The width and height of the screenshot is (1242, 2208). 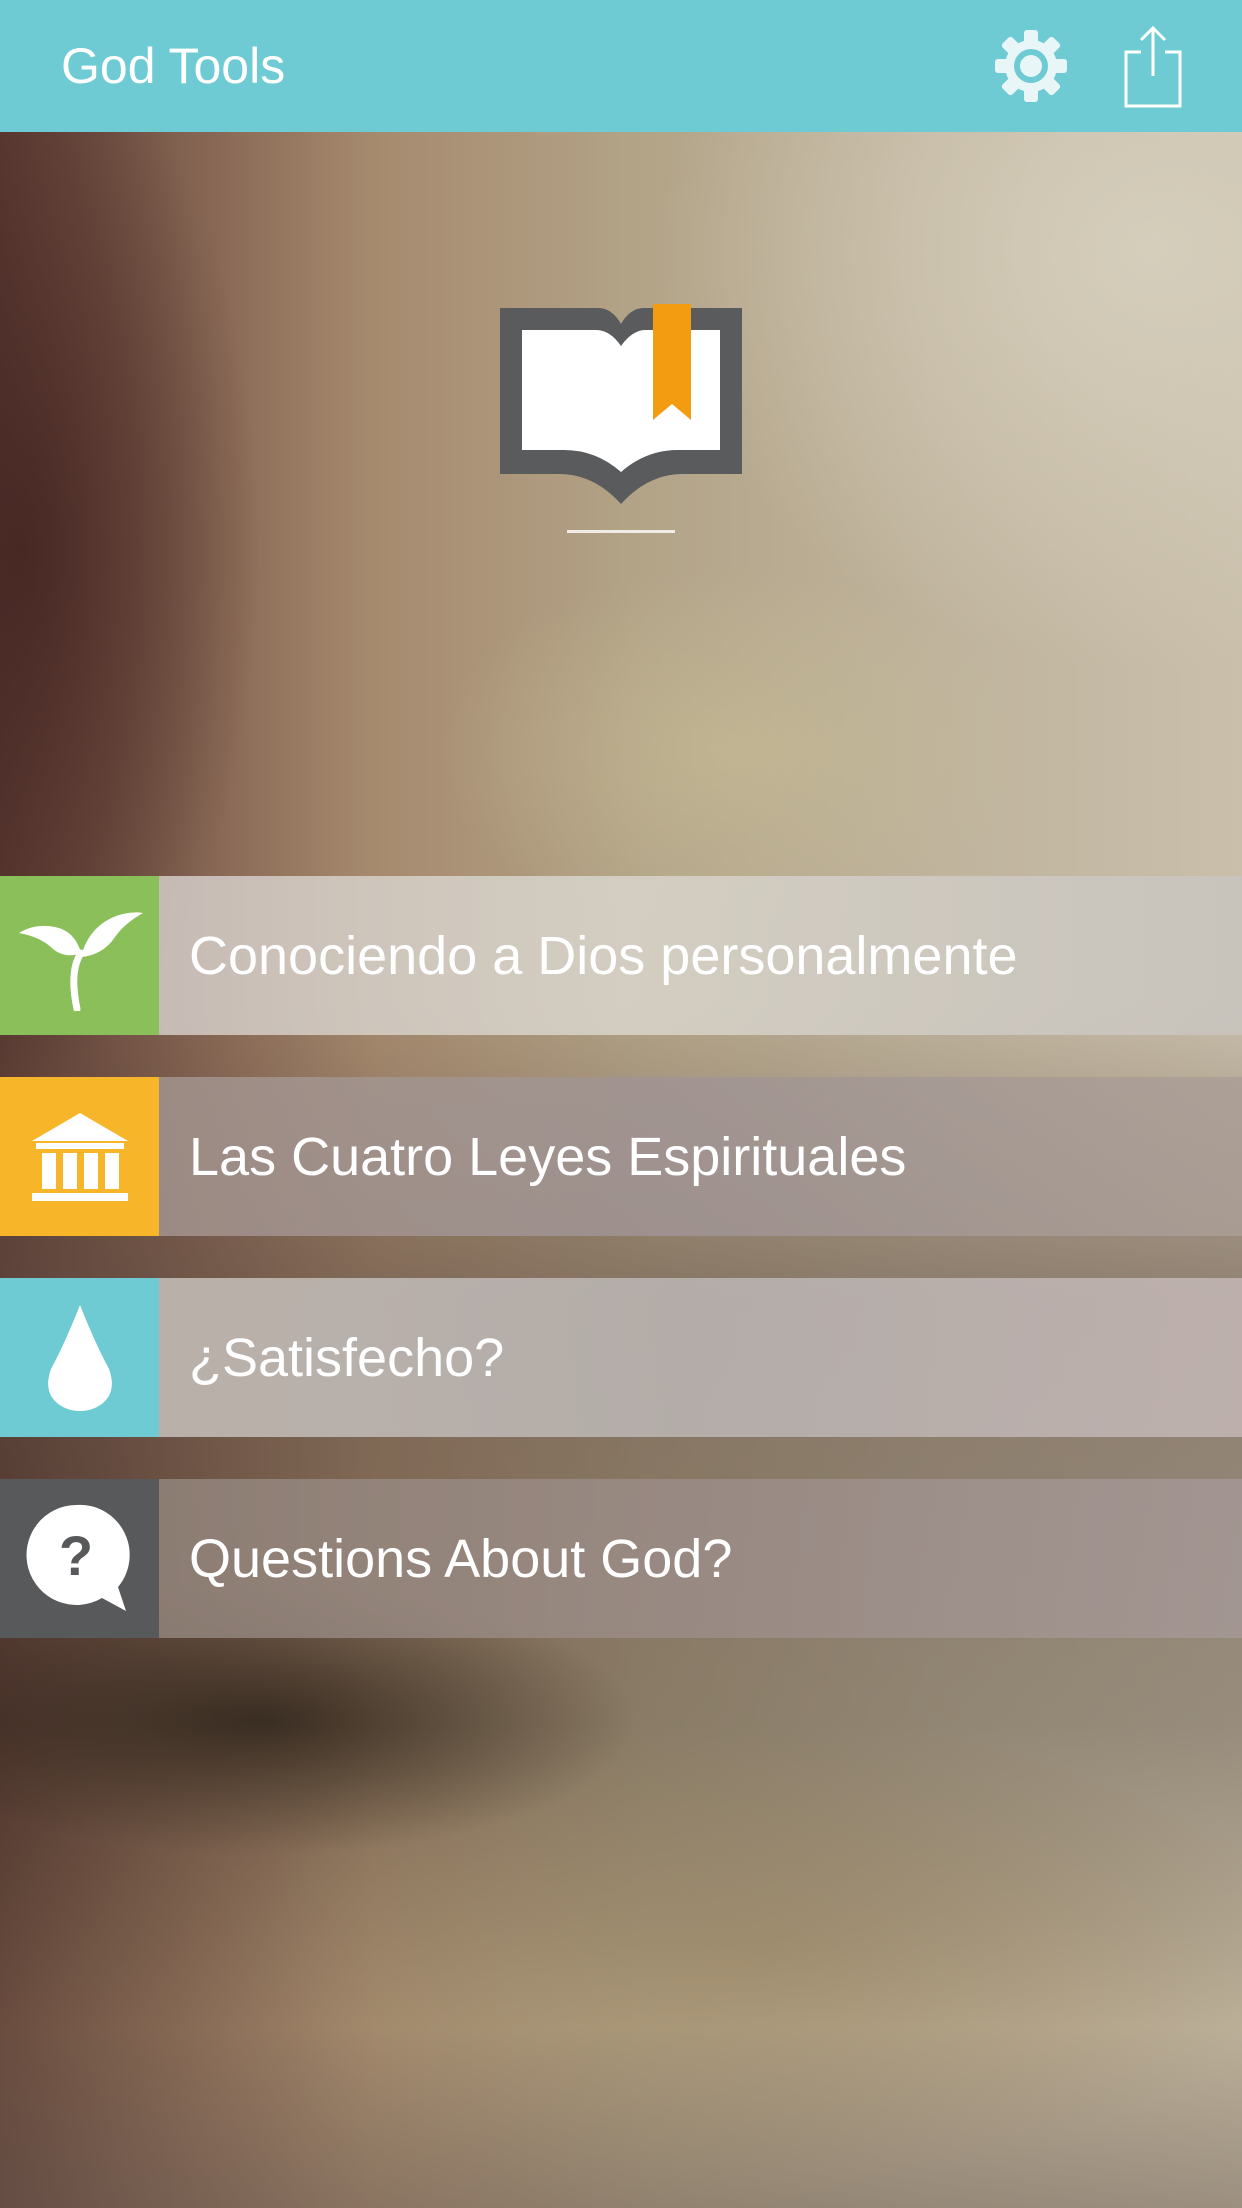 I want to click on share-icon, so click(x=1153, y=66).